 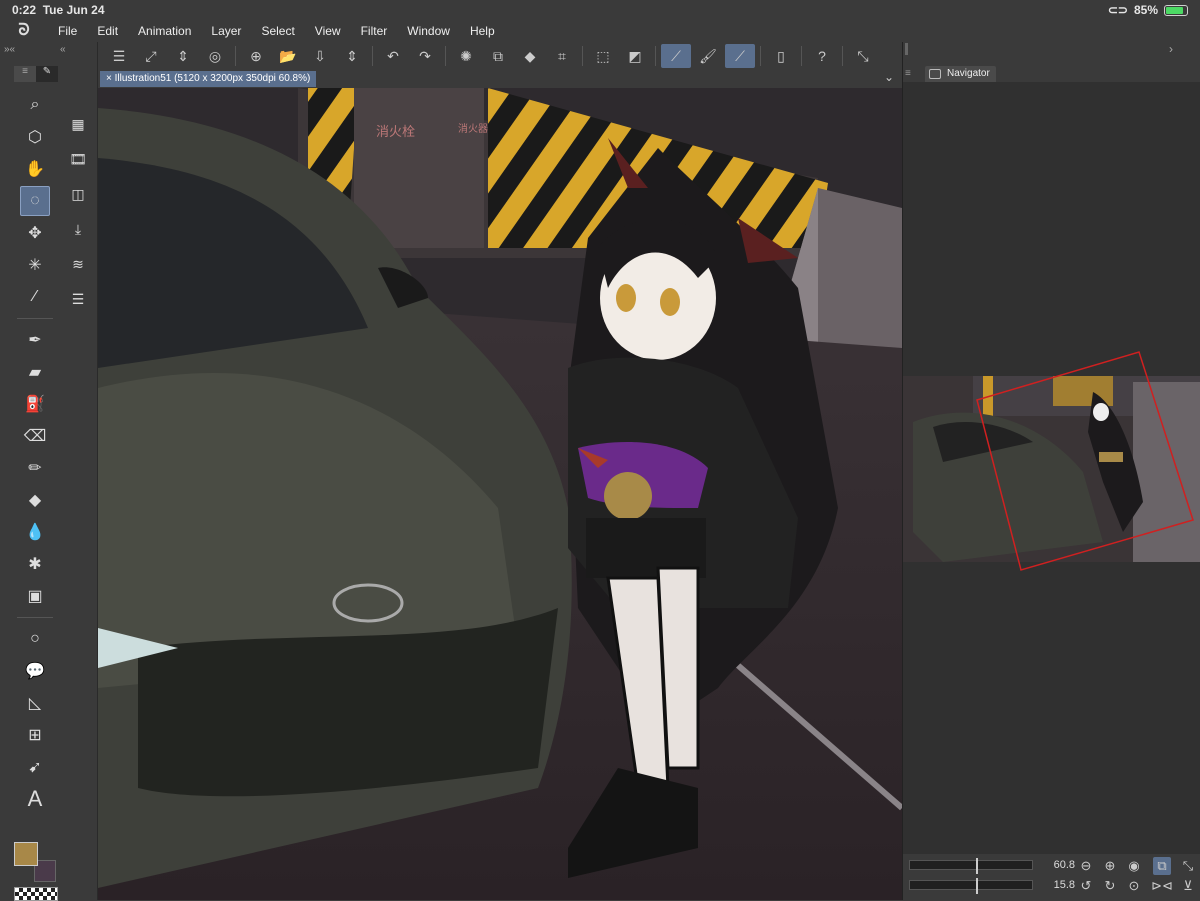 What do you see at coordinates (78, 124) in the screenshot?
I see `sub-tool-icon: ▦` at bounding box center [78, 124].